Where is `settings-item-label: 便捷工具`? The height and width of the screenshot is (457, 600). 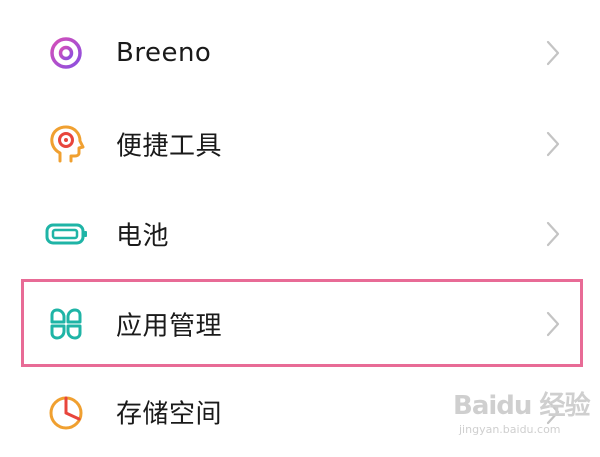
settings-item-label: 便捷工具 is located at coordinates (169, 146).